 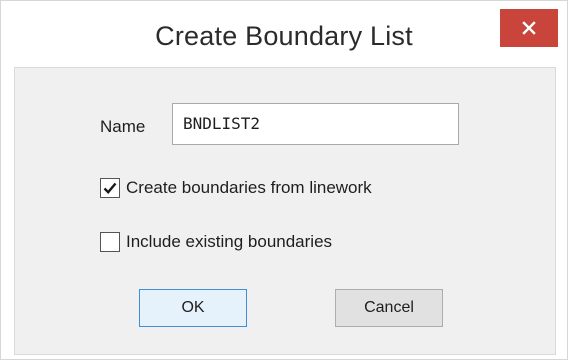 I want to click on close-icon, so click(x=529, y=28).